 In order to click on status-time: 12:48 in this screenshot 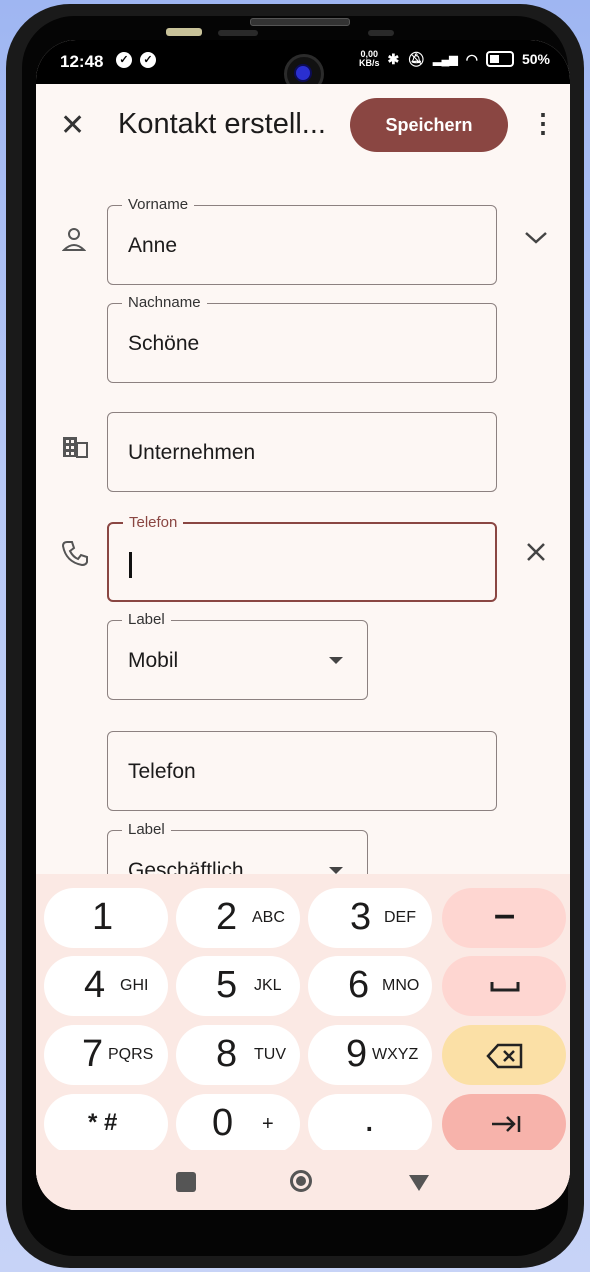, I will do `click(82, 61)`.